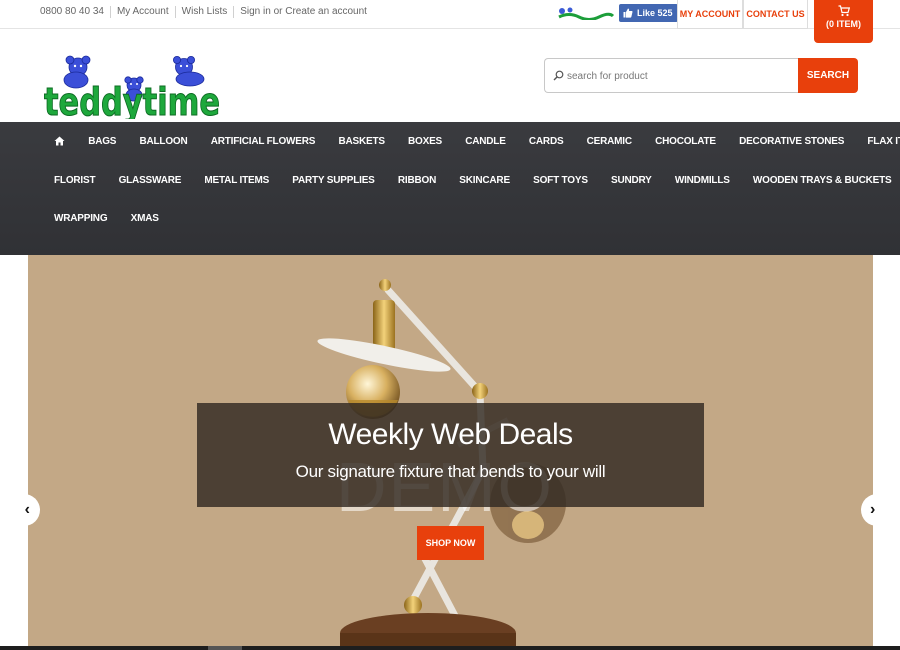  Describe the element at coordinates (655, 13) in the screenshot. I see `facebook-like-label: Like 525` at that location.